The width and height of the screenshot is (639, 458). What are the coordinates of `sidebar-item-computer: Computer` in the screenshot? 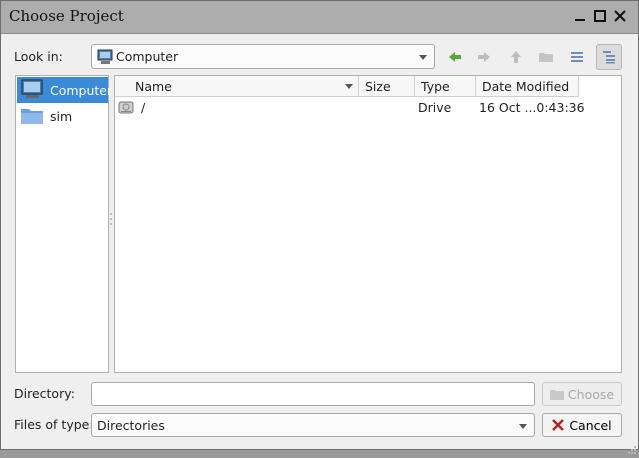 It's located at (64, 90).